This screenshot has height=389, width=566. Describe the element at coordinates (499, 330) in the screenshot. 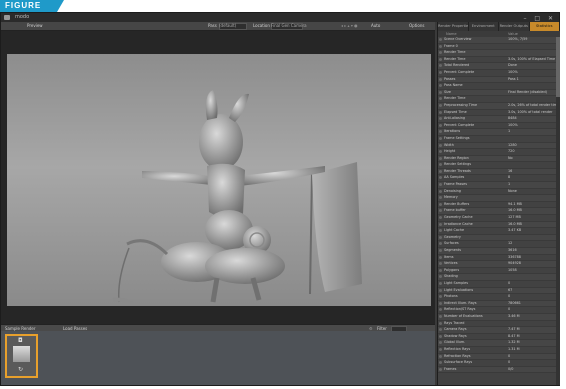

I see `stat-row: Camera Rays 7.47 M` at that location.